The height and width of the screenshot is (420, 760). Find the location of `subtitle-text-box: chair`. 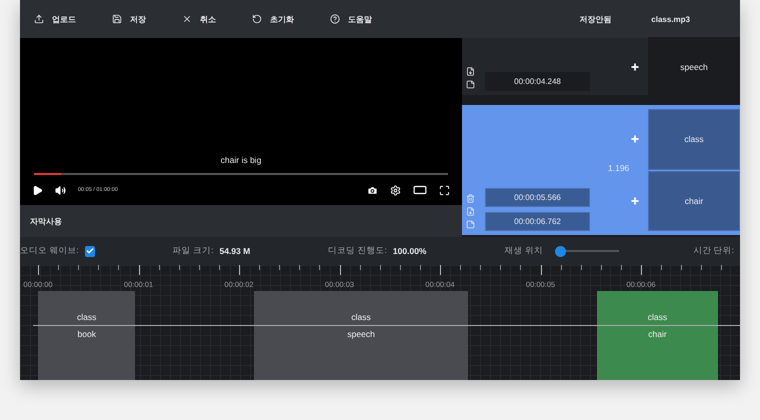

subtitle-text-box: chair is located at coordinates (694, 200).